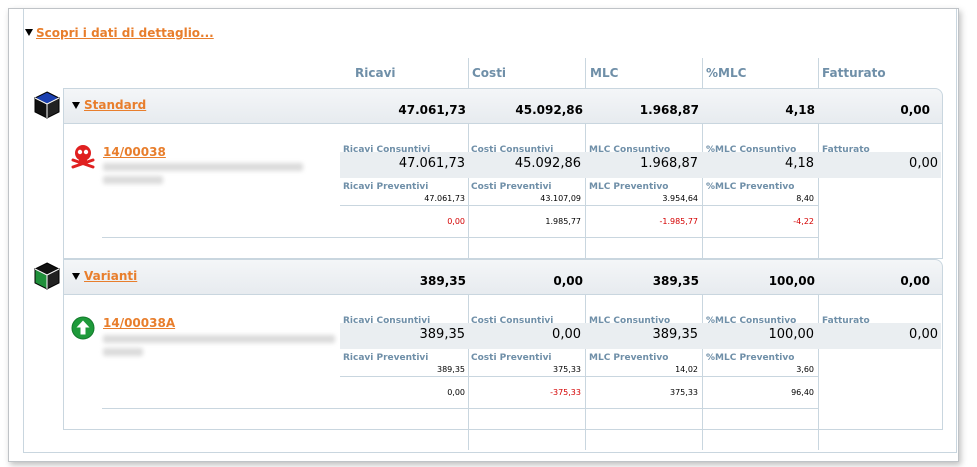  What do you see at coordinates (680, 198) in the screenshot?
I see `value-mlc-preventivo: 3.954,64` at bounding box center [680, 198].